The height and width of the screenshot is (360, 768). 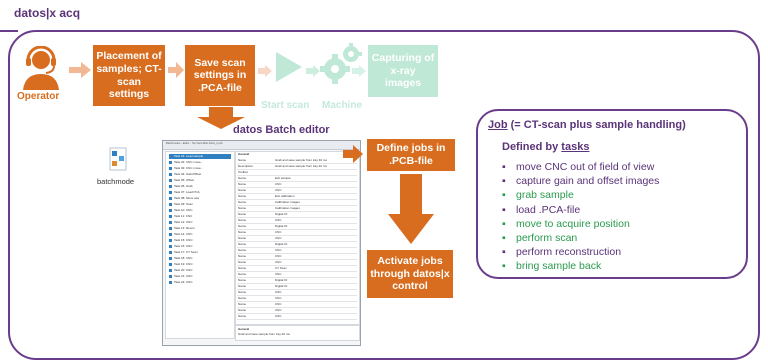 What do you see at coordinates (183, 246) in the screenshot?
I see `list-item-label: Task 16: CNC` at bounding box center [183, 246].